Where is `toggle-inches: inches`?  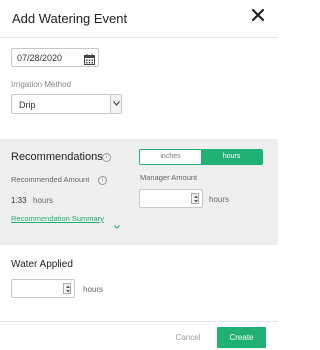
toggle-inches: inches is located at coordinates (170, 157).